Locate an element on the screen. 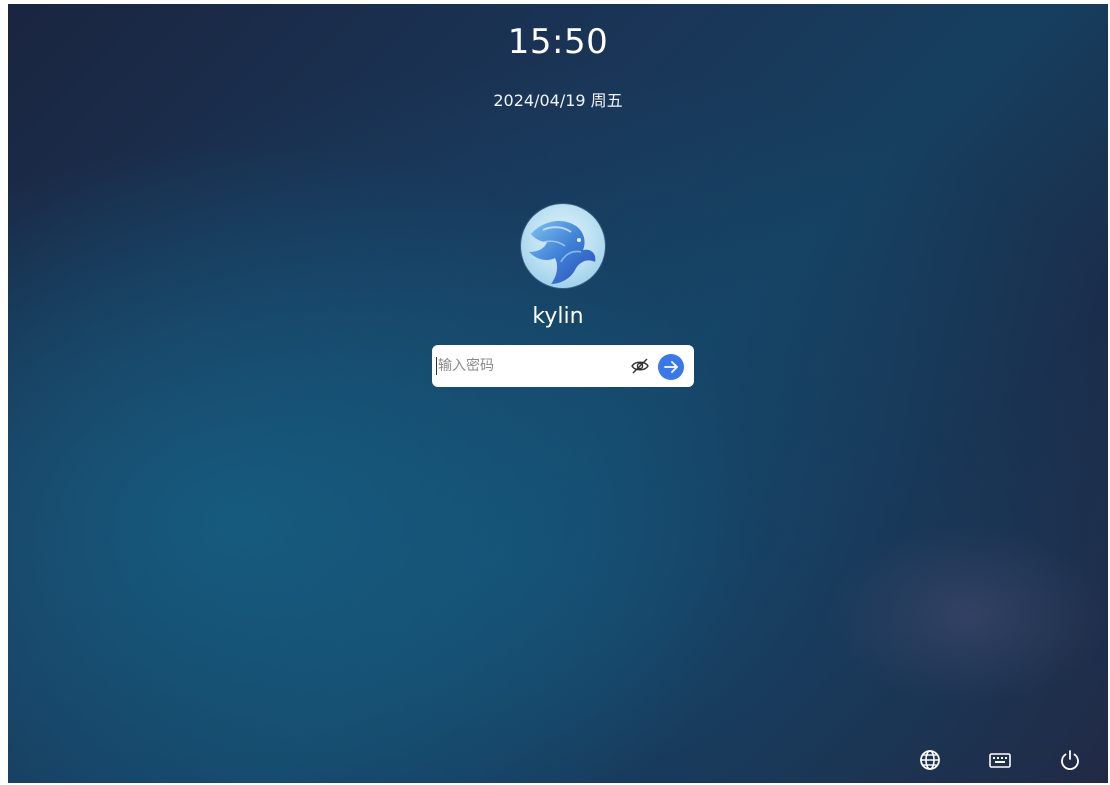  user-avatar is located at coordinates (563, 246).